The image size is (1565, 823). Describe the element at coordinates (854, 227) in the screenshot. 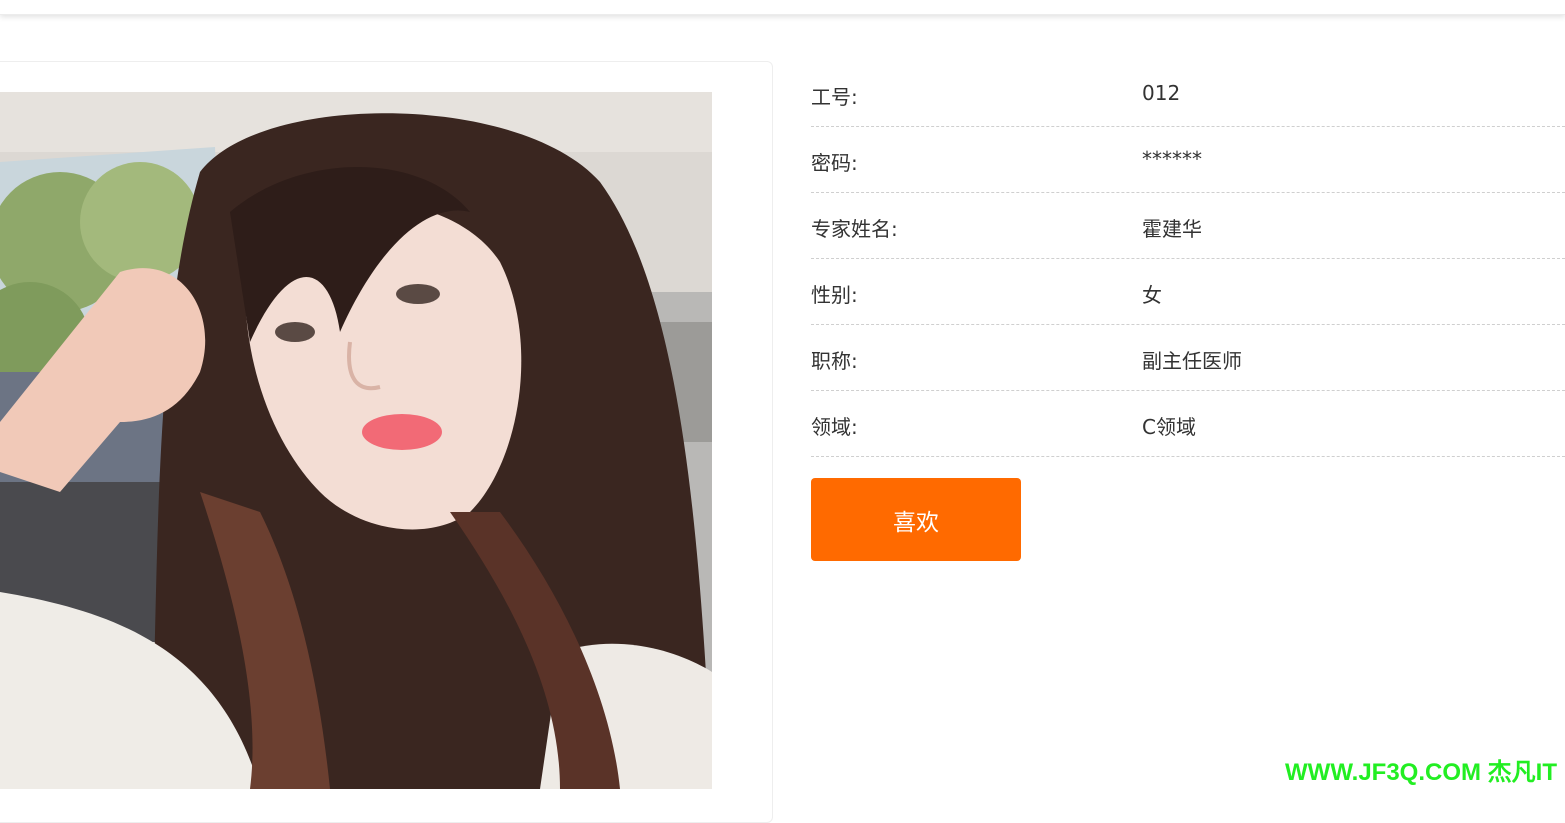

I see `field-label: 专家姓名:` at that location.